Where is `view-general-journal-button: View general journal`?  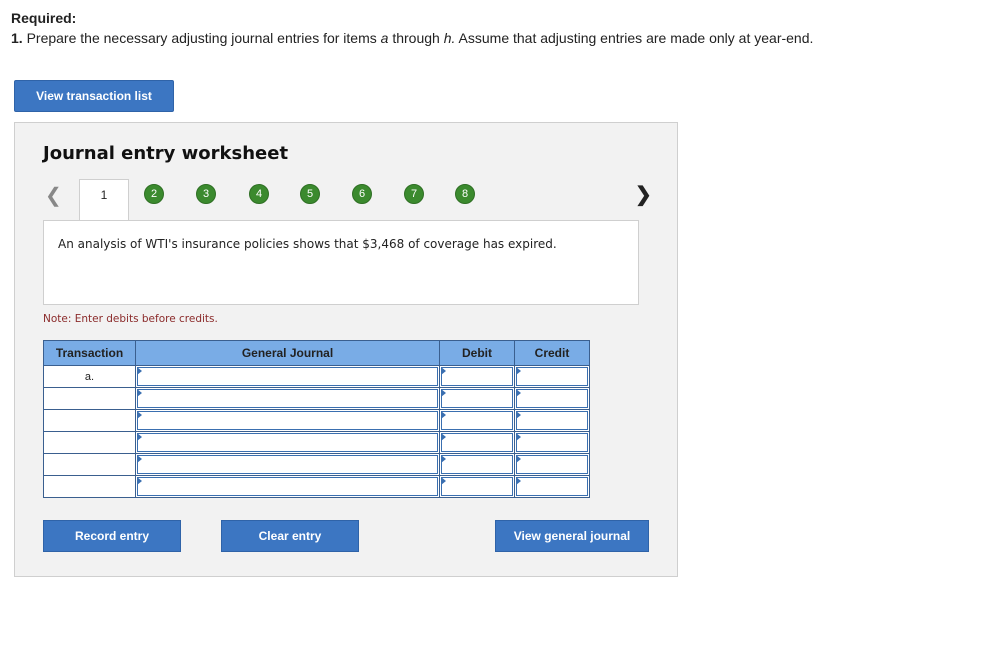
view-general-journal-button: View general journal is located at coordinates (572, 536).